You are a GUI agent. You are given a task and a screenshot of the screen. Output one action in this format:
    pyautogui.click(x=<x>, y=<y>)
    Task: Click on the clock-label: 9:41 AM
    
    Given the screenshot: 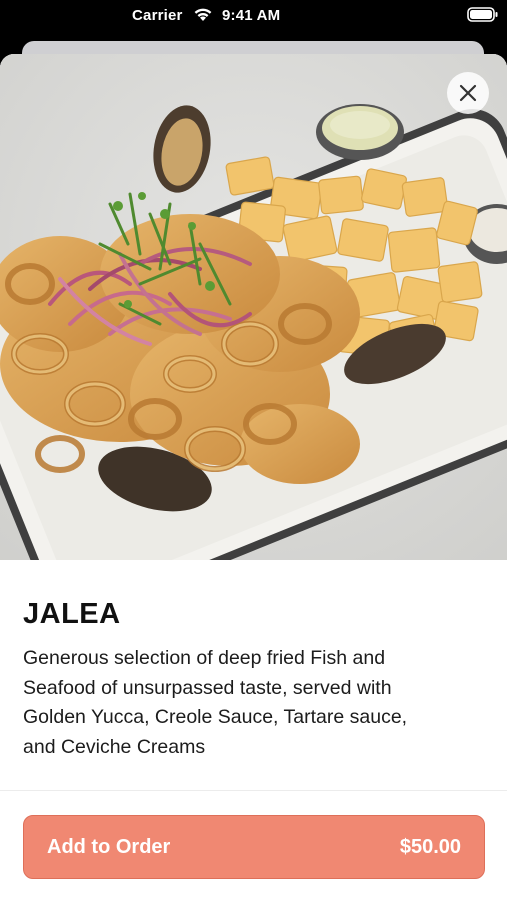 What is the action you would take?
    pyautogui.click(x=251, y=15)
    